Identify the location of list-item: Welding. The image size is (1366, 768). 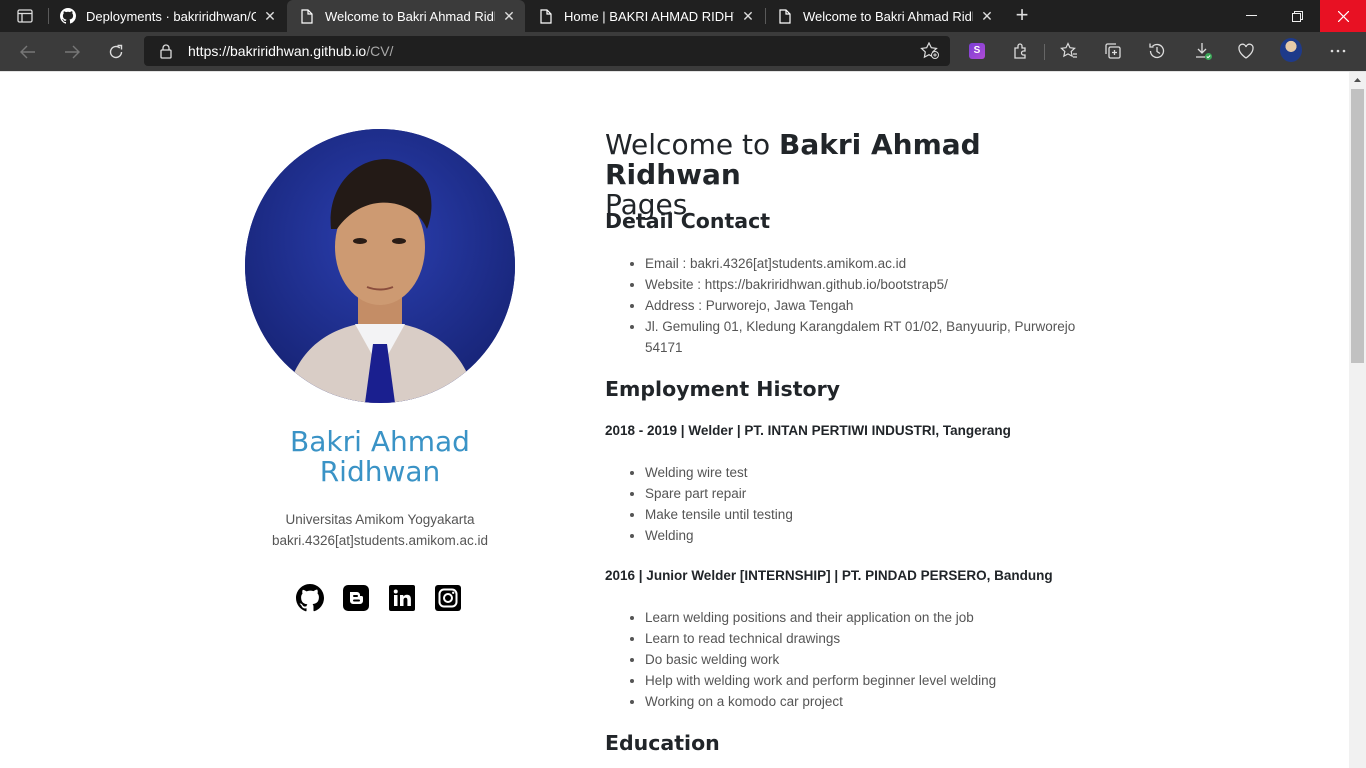
(875, 535).